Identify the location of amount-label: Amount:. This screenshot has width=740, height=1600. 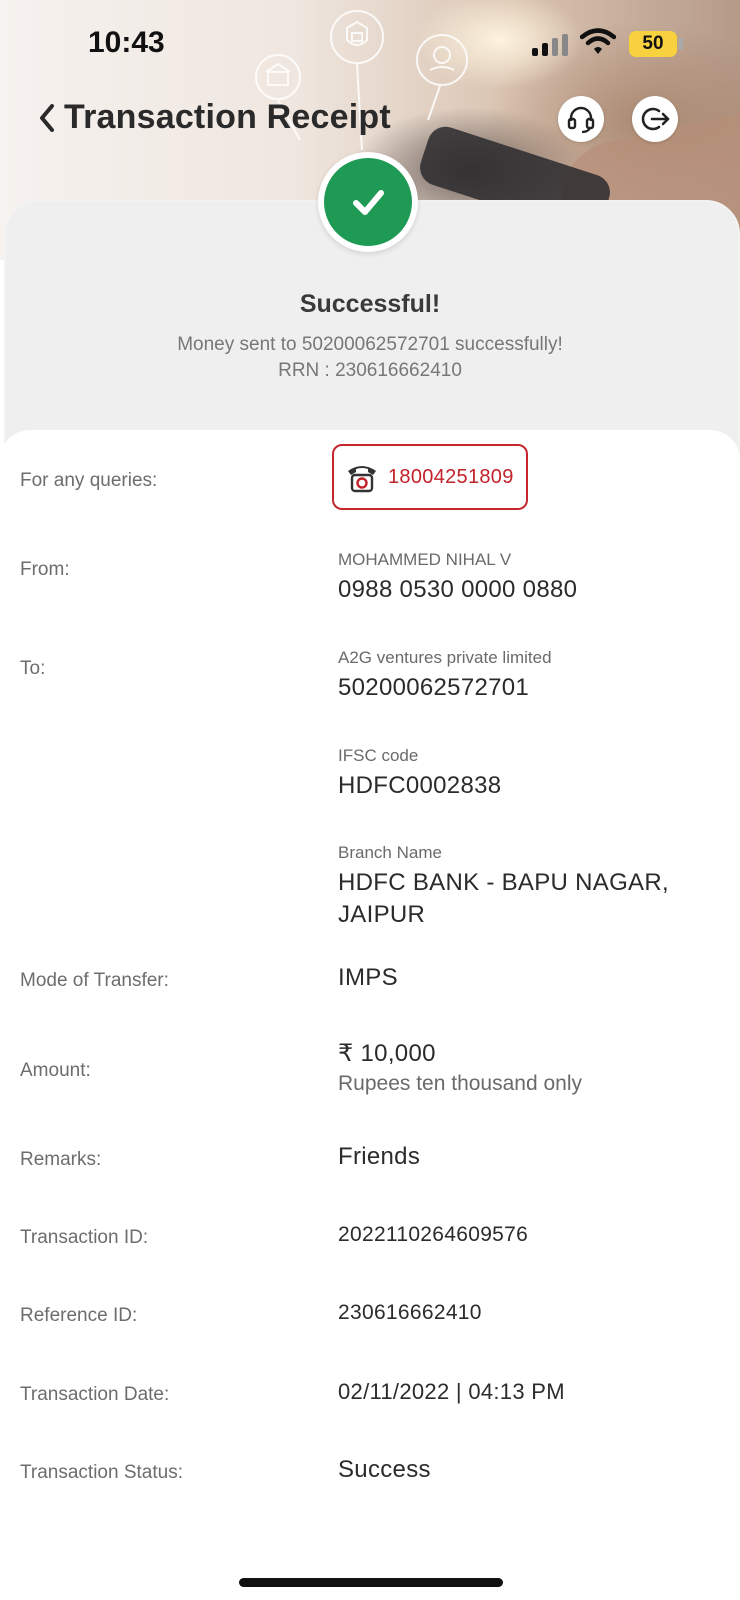
(55, 1070).